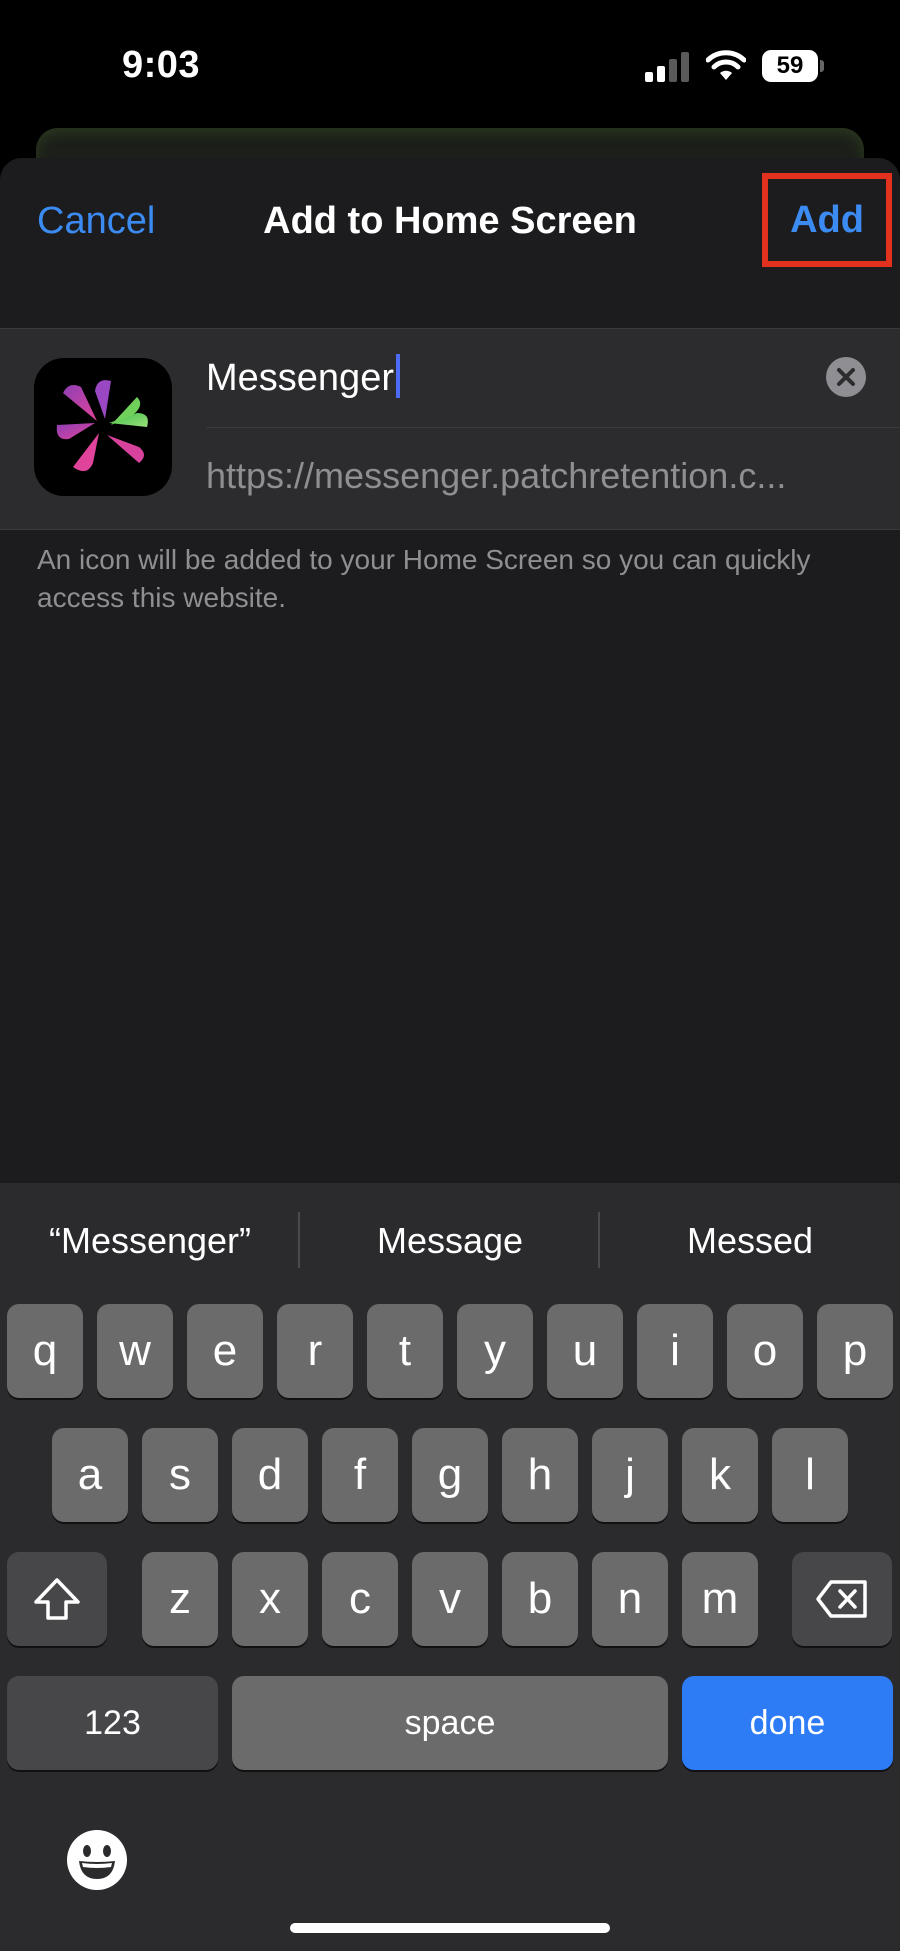 Image resolution: width=900 pixels, height=1951 pixels. I want to click on home-indicator, so click(450, 1928).